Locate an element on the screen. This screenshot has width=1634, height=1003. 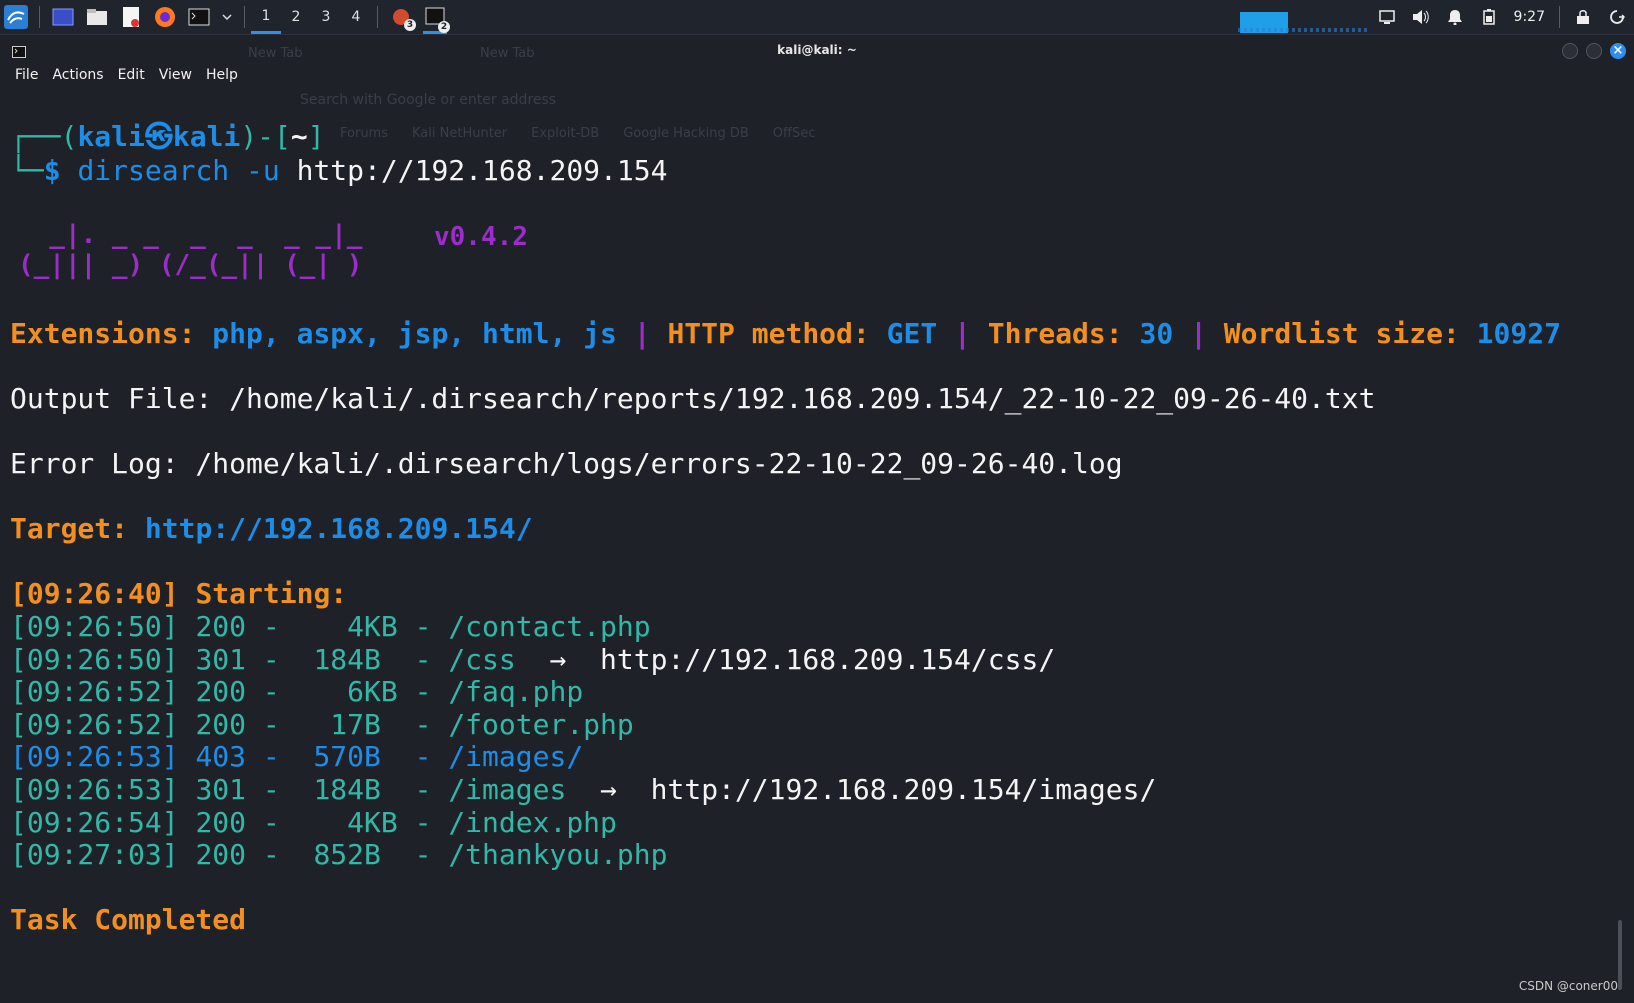
prompt-bracket: )-[ is located at coordinates (265, 136).